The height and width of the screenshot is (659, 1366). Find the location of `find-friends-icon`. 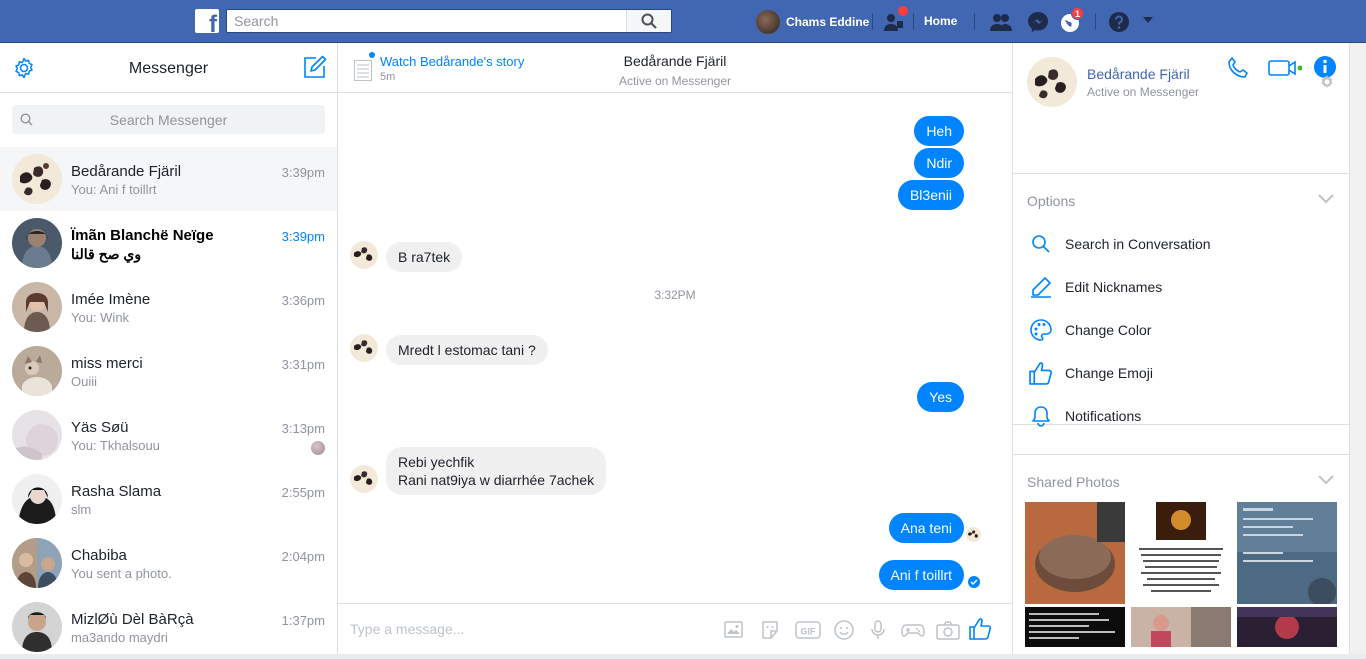

find-friends-icon is located at coordinates (895, 20).